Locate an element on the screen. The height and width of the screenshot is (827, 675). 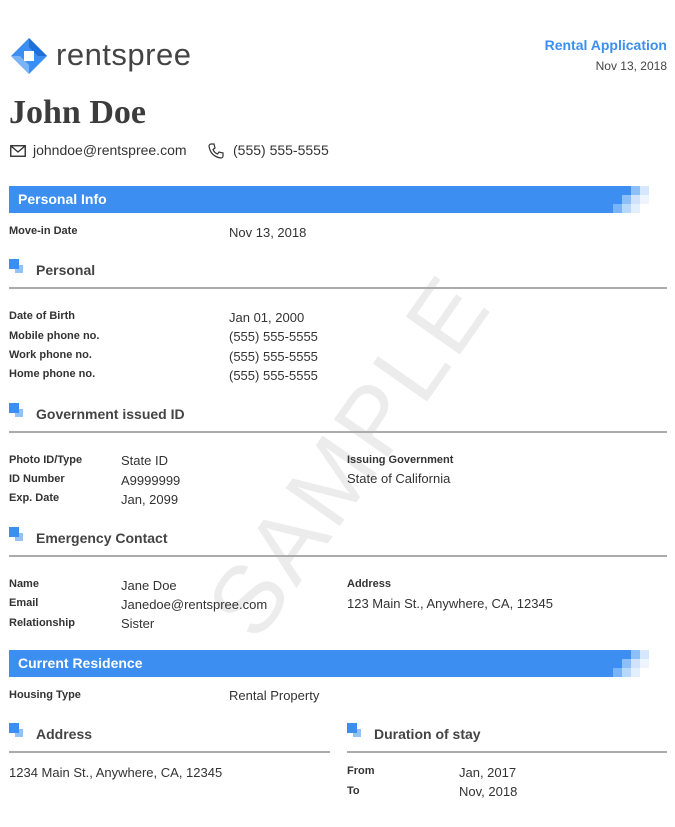
mobile-phone-value: (555) 555-5555 is located at coordinates (273, 336).